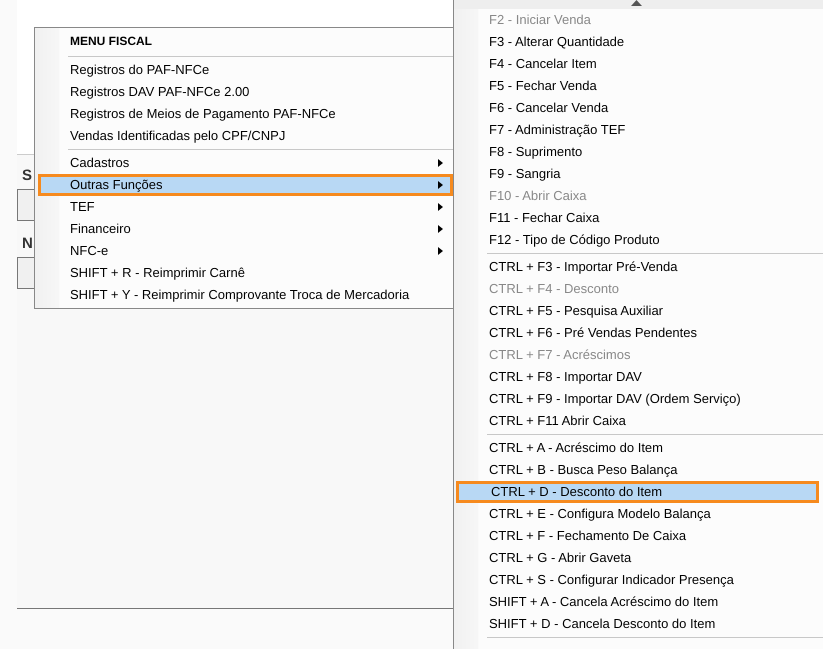 The width and height of the screenshot is (823, 649). What do you see at coordinates (27, 176) in the screenshot?
I see `field-label: S` at bounding box center [27, 176].